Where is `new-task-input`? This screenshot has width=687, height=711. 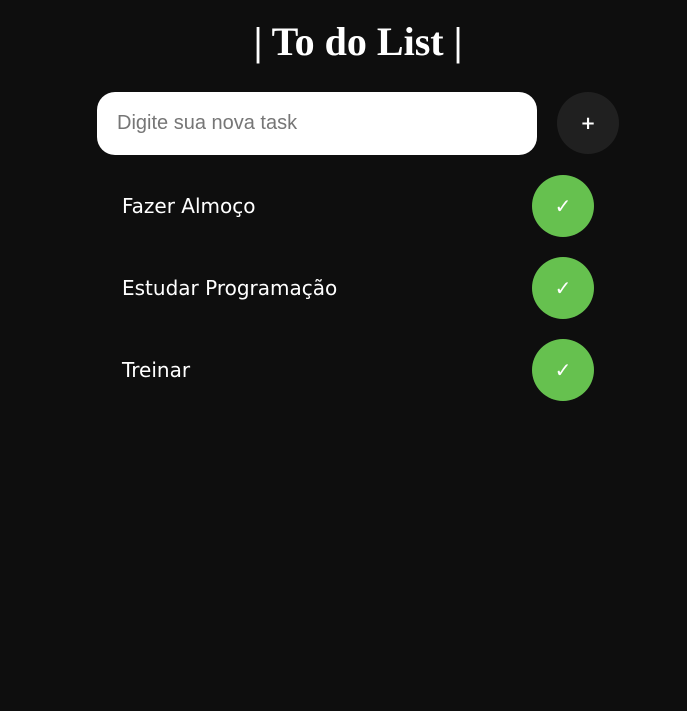 new-task-input is located at coordinates (317, 123).